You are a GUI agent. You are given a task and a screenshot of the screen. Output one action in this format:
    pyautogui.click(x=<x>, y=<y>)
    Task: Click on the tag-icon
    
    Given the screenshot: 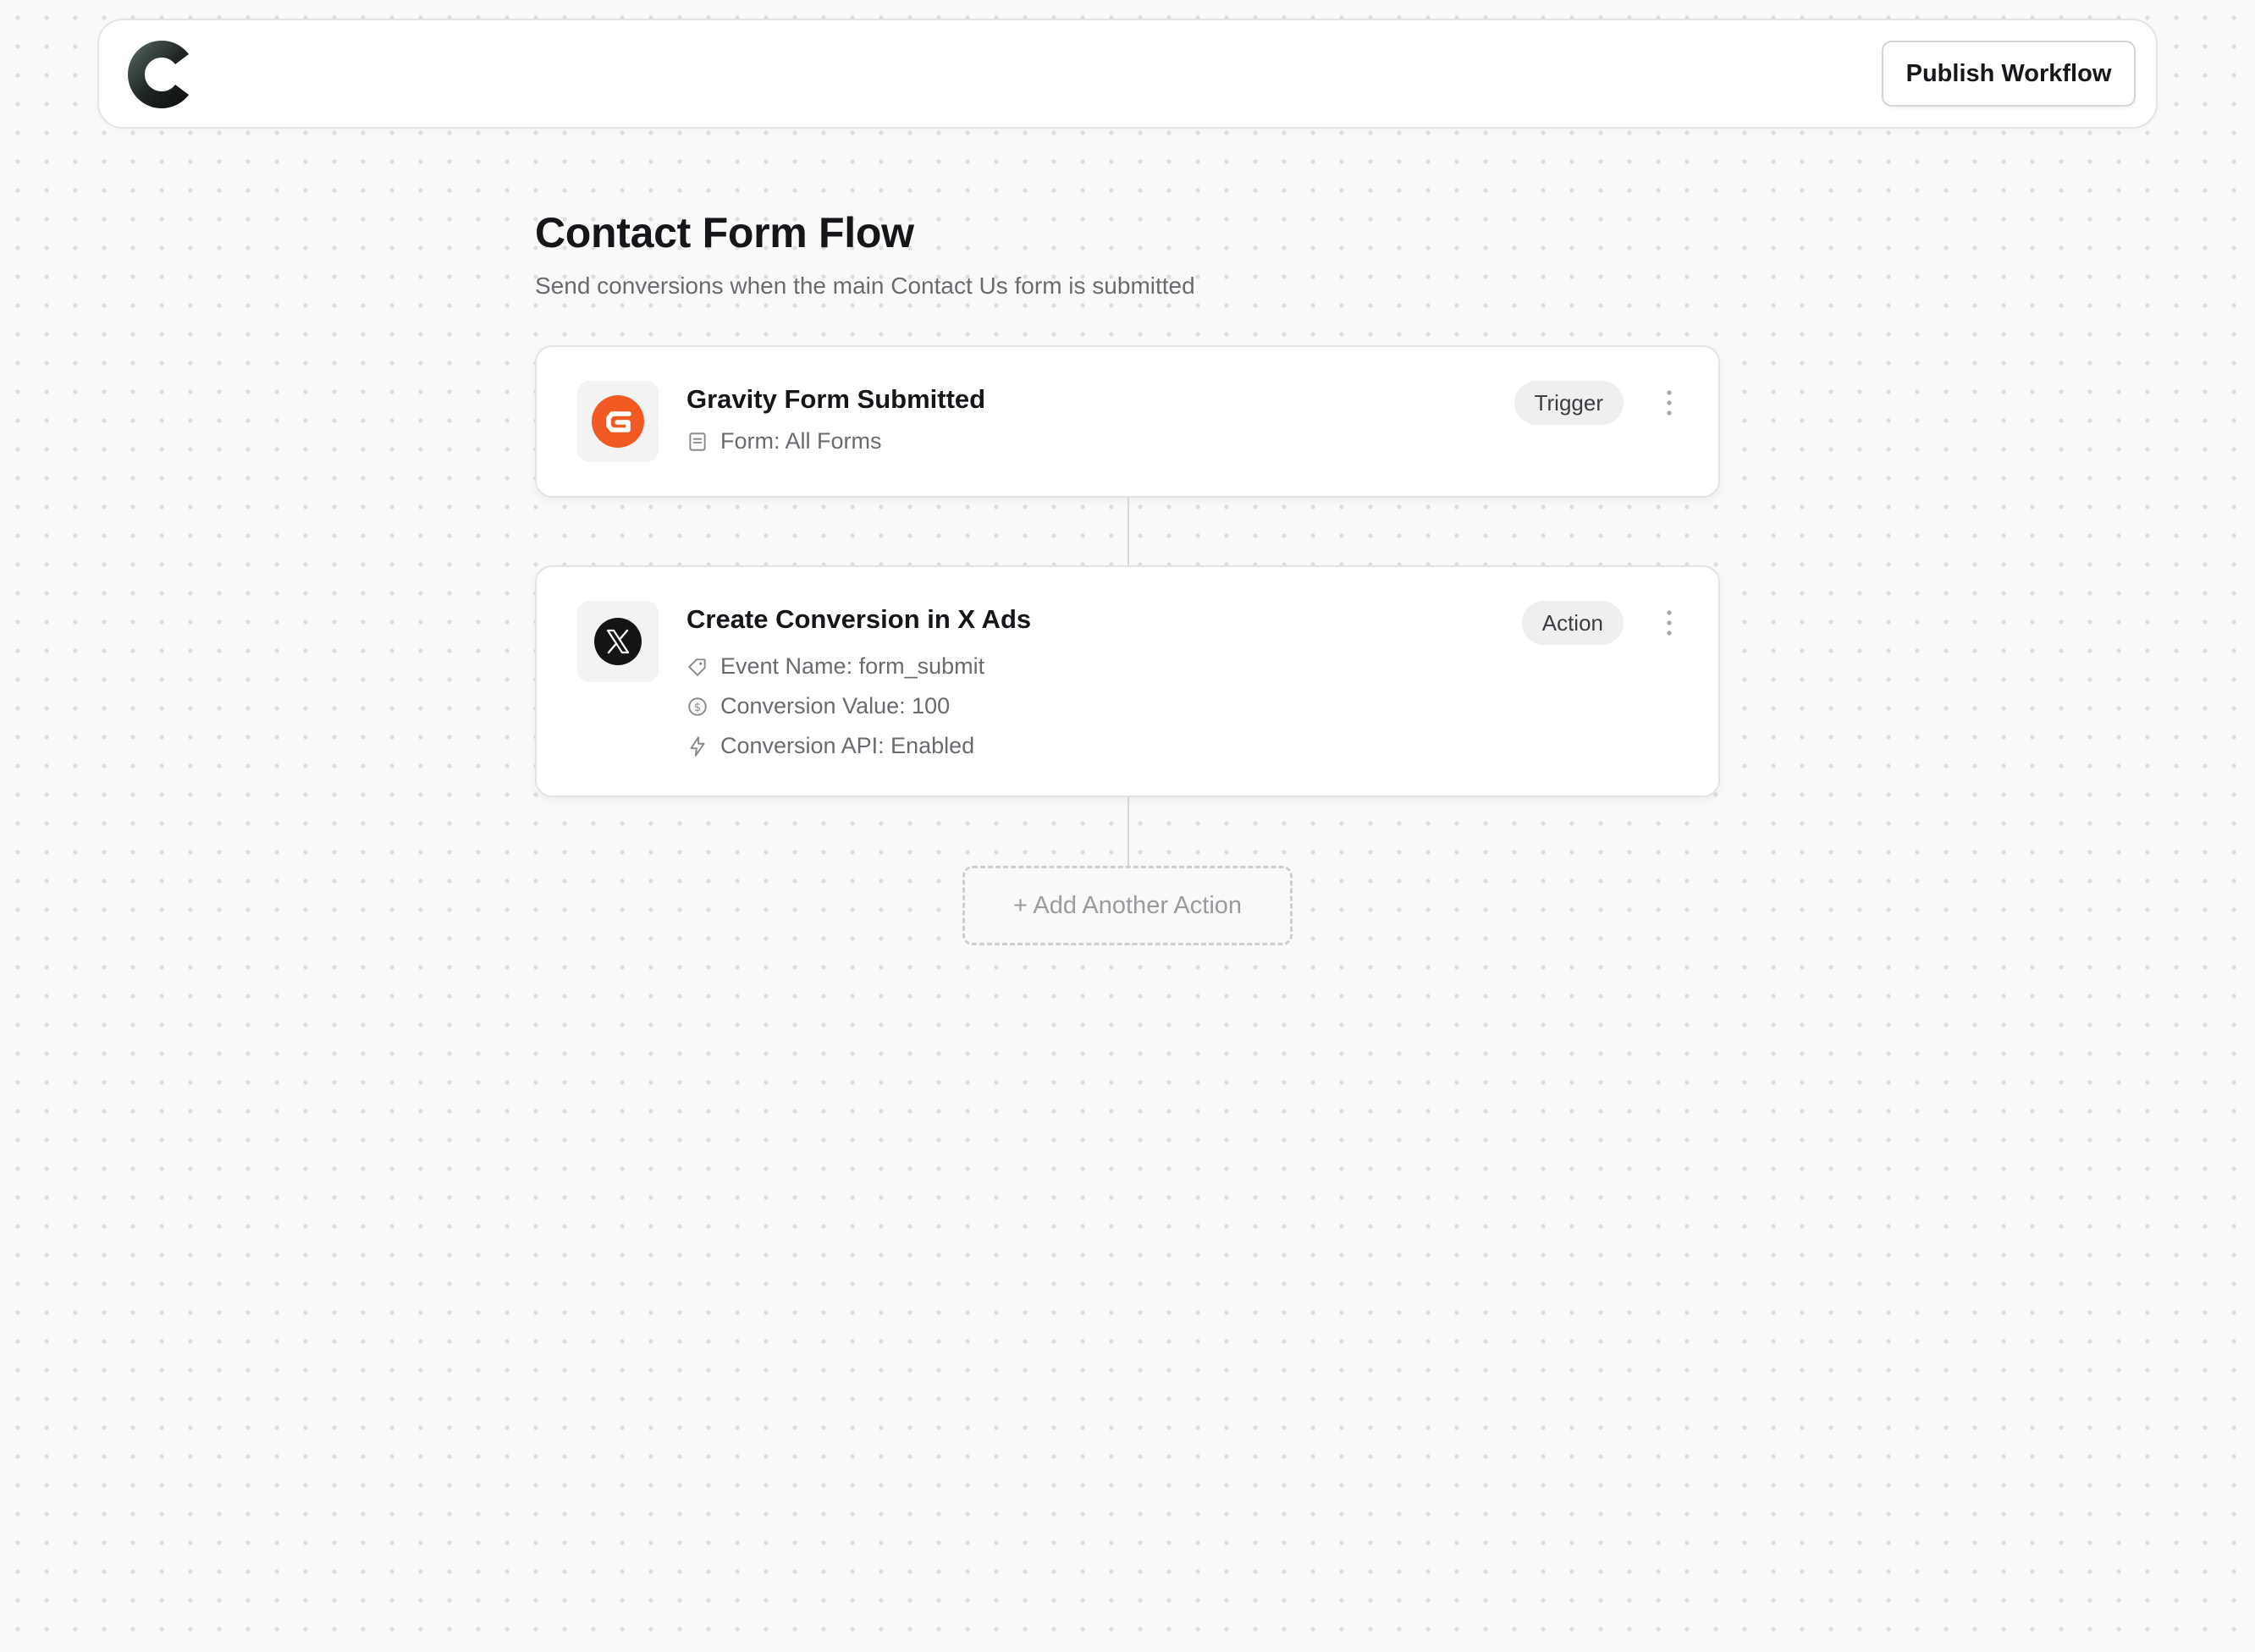 What is the action you would take?
    pyautogui.click(x=697, y=667)
    